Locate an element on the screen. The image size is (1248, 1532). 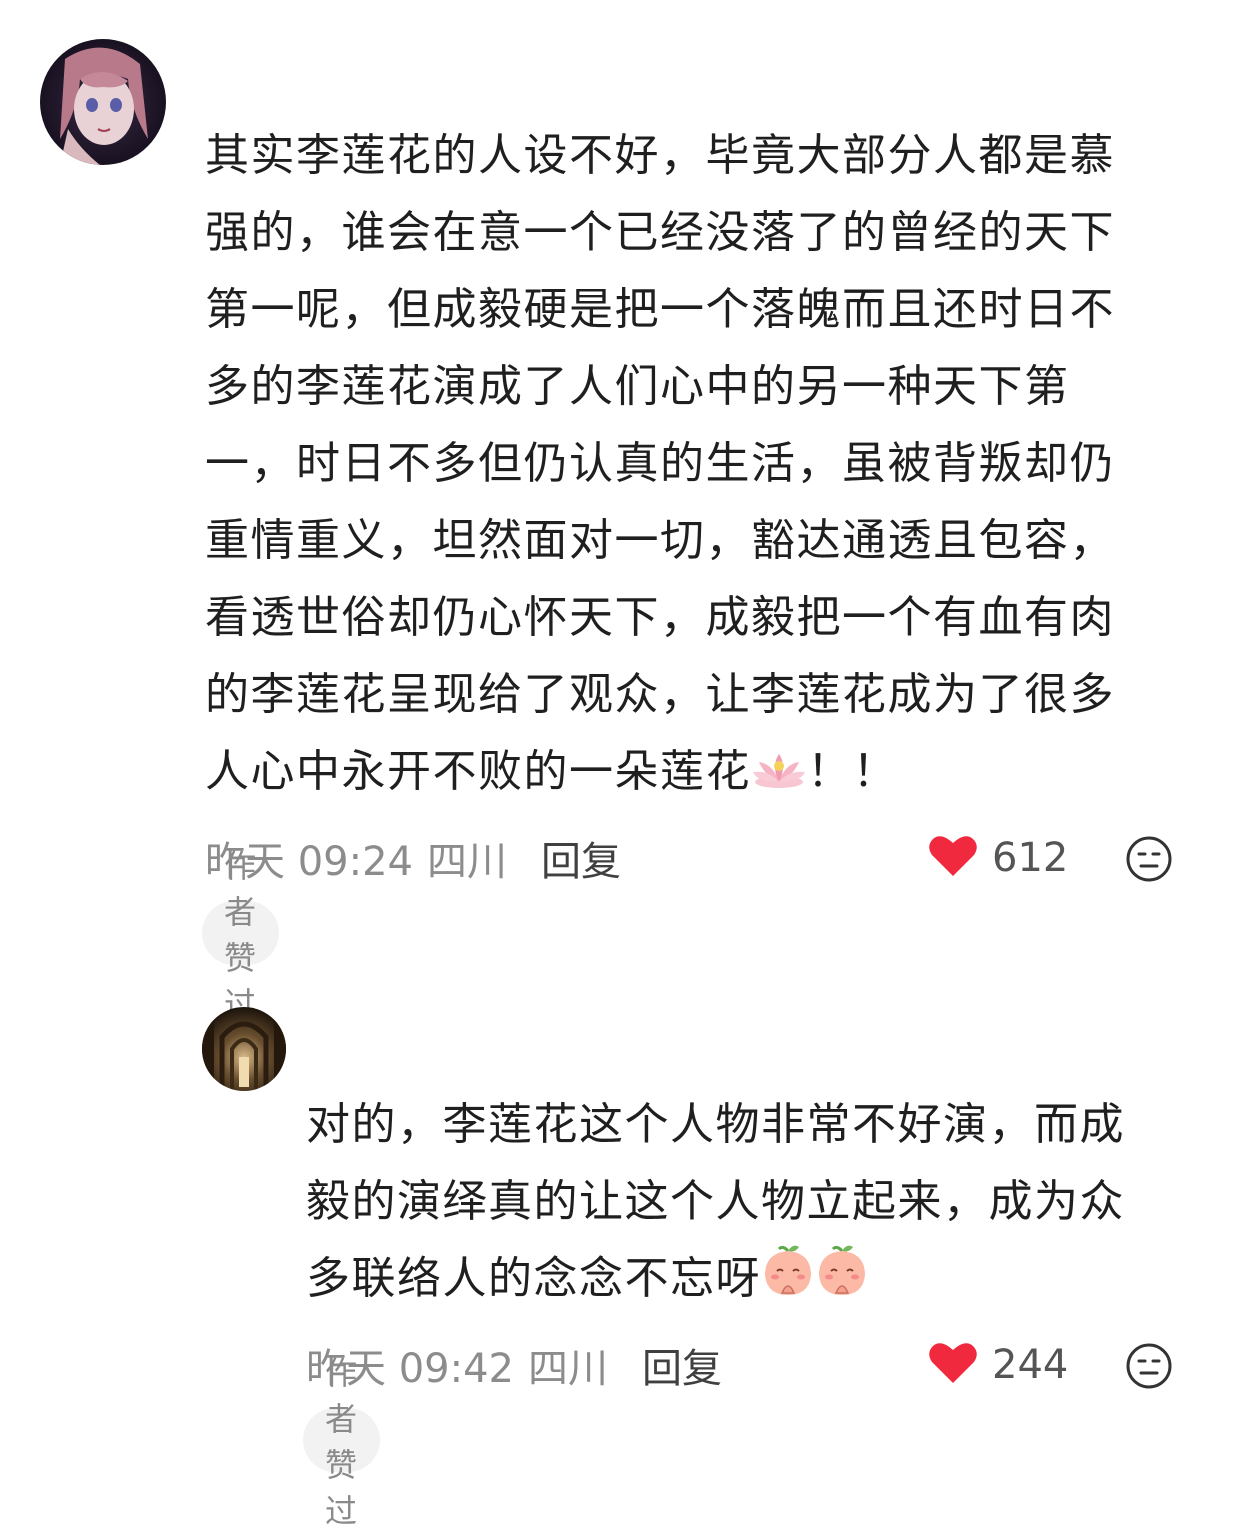
reply-line-last: 多联络人的念念不忘呀 is located at coordinates (715, 1278).